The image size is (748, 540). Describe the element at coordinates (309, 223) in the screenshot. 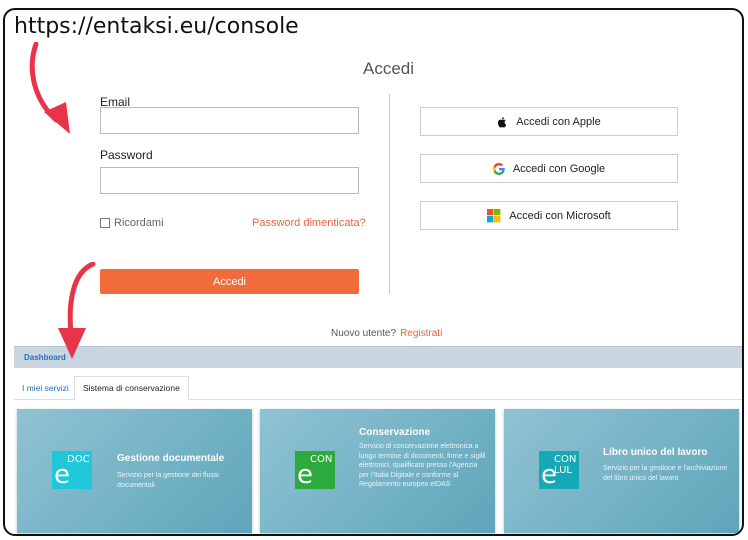

I see `forgot-password-link: Password dimenticata?` at that location.